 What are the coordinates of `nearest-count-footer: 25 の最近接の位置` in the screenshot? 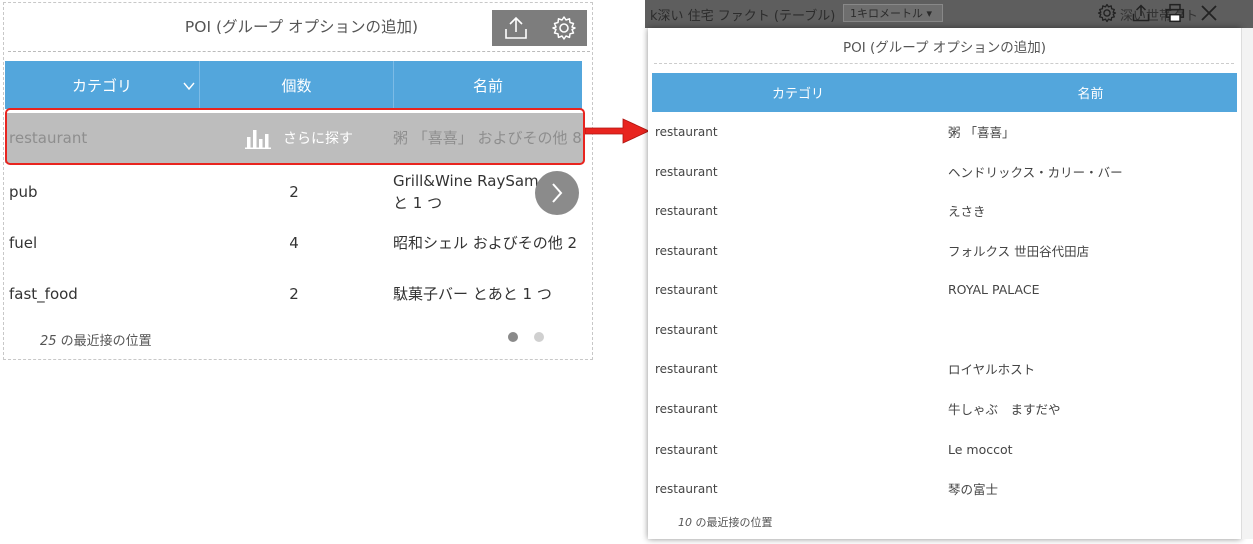 It's located at (96, 339).